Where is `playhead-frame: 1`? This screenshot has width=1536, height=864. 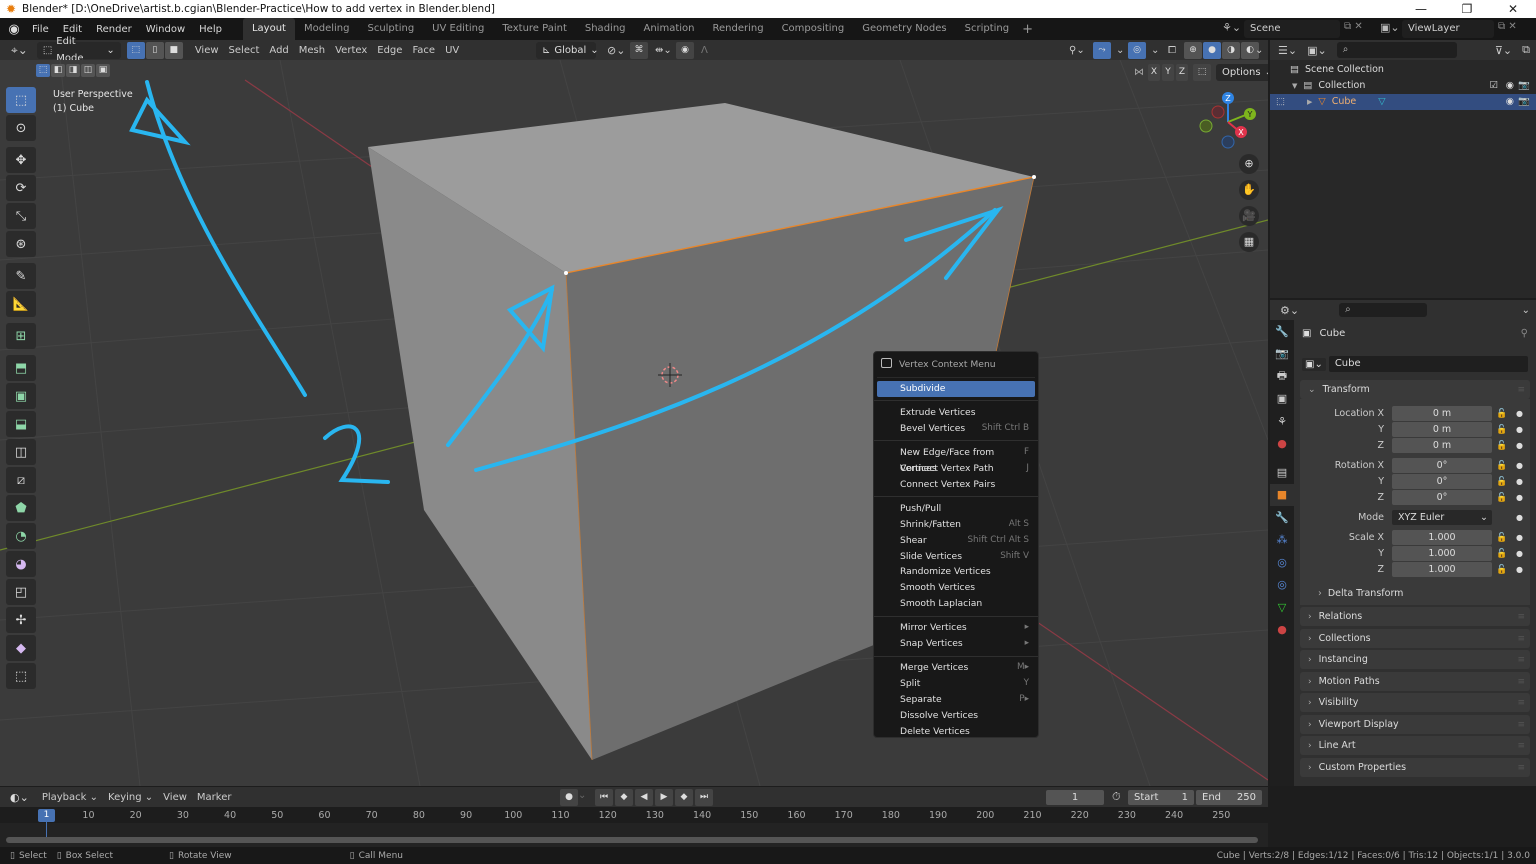 playhead-frame: 1 is located at coordinates (46, 815).